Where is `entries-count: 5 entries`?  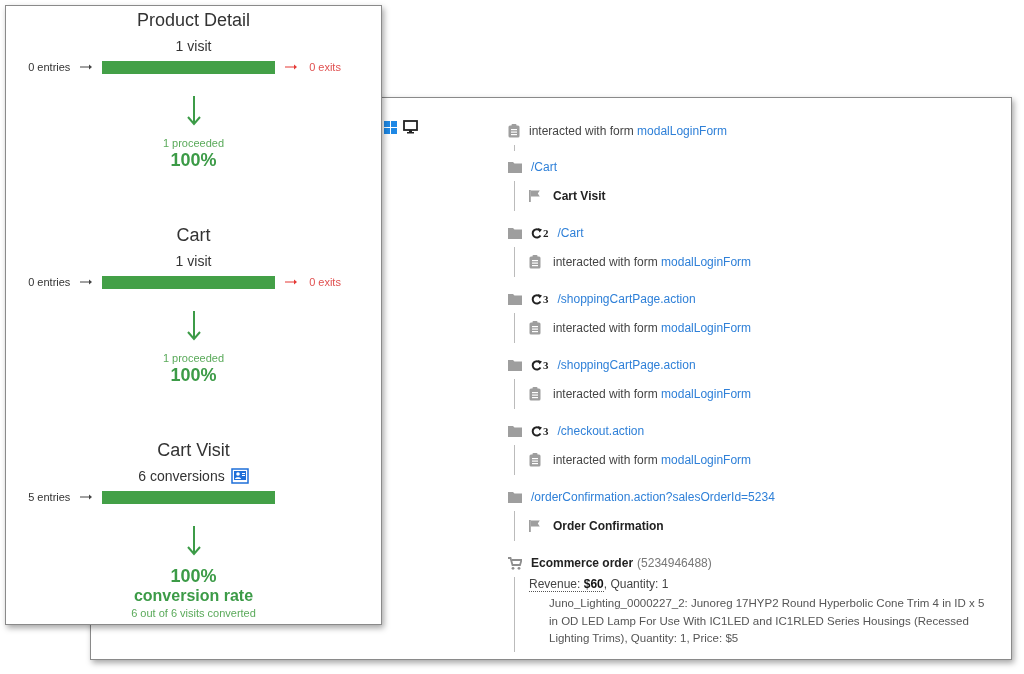 entries-count: 5 entries is located at coordinates (49, 497).